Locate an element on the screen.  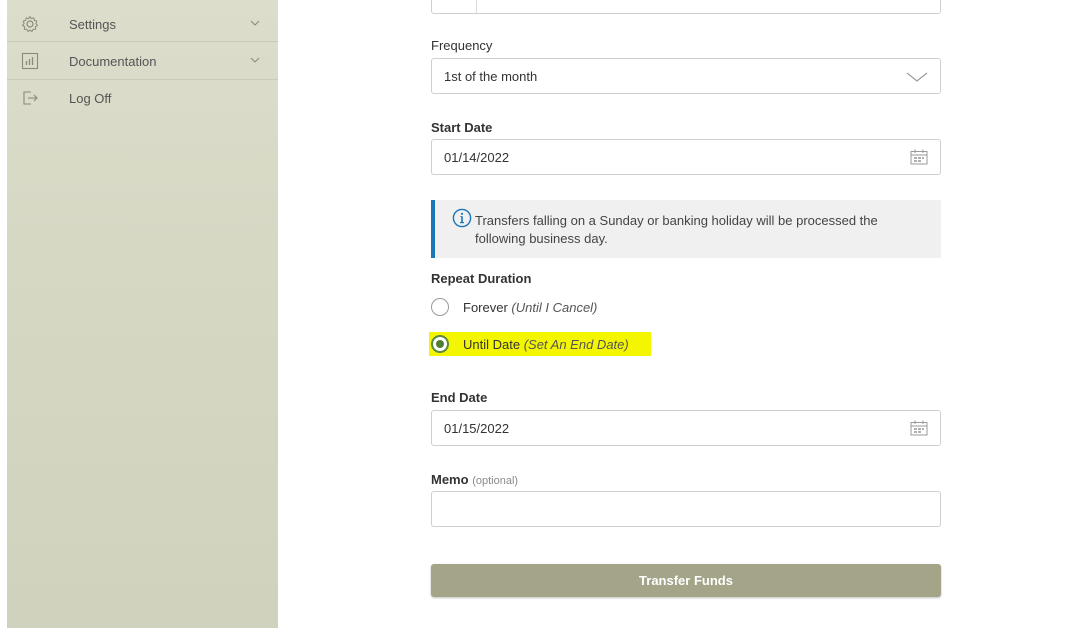
info-icon is located at coordinates (462, 218).